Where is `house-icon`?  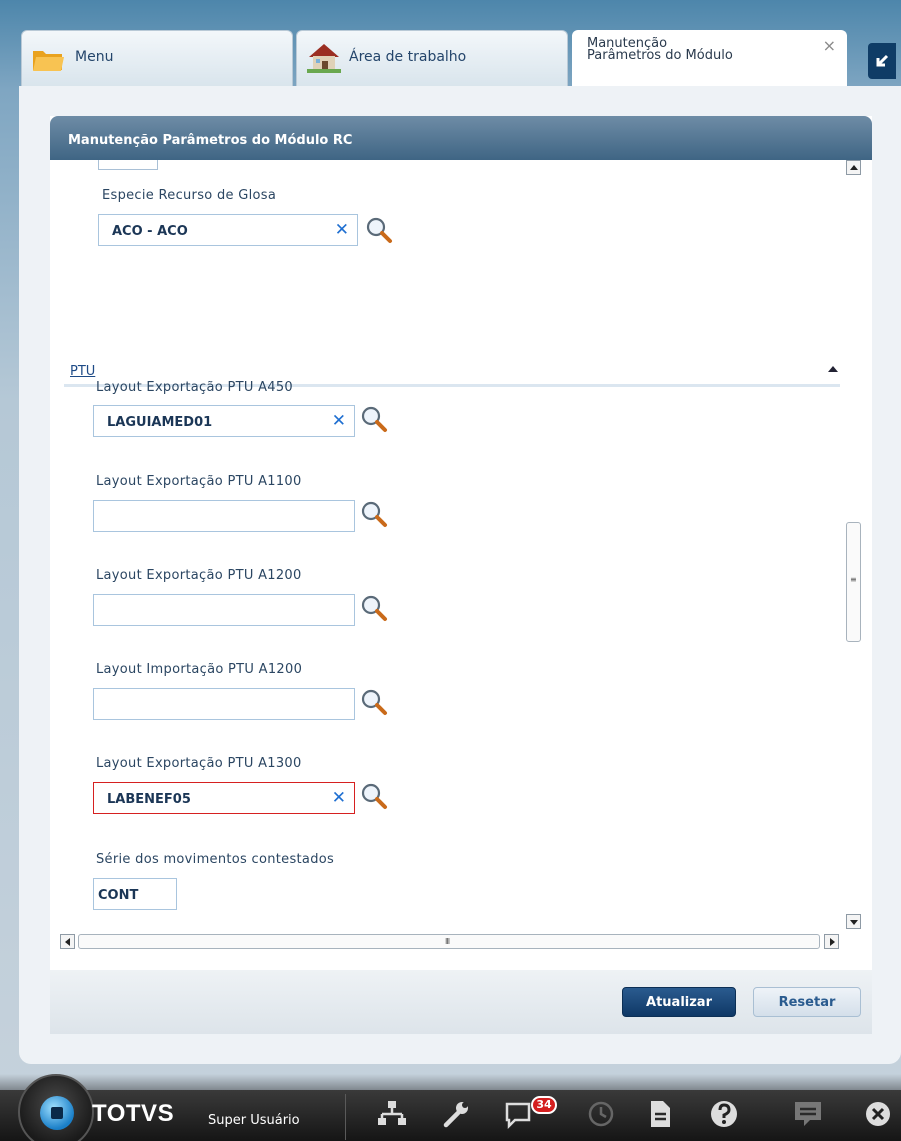 house-icon is located at coordinates (324, 58).